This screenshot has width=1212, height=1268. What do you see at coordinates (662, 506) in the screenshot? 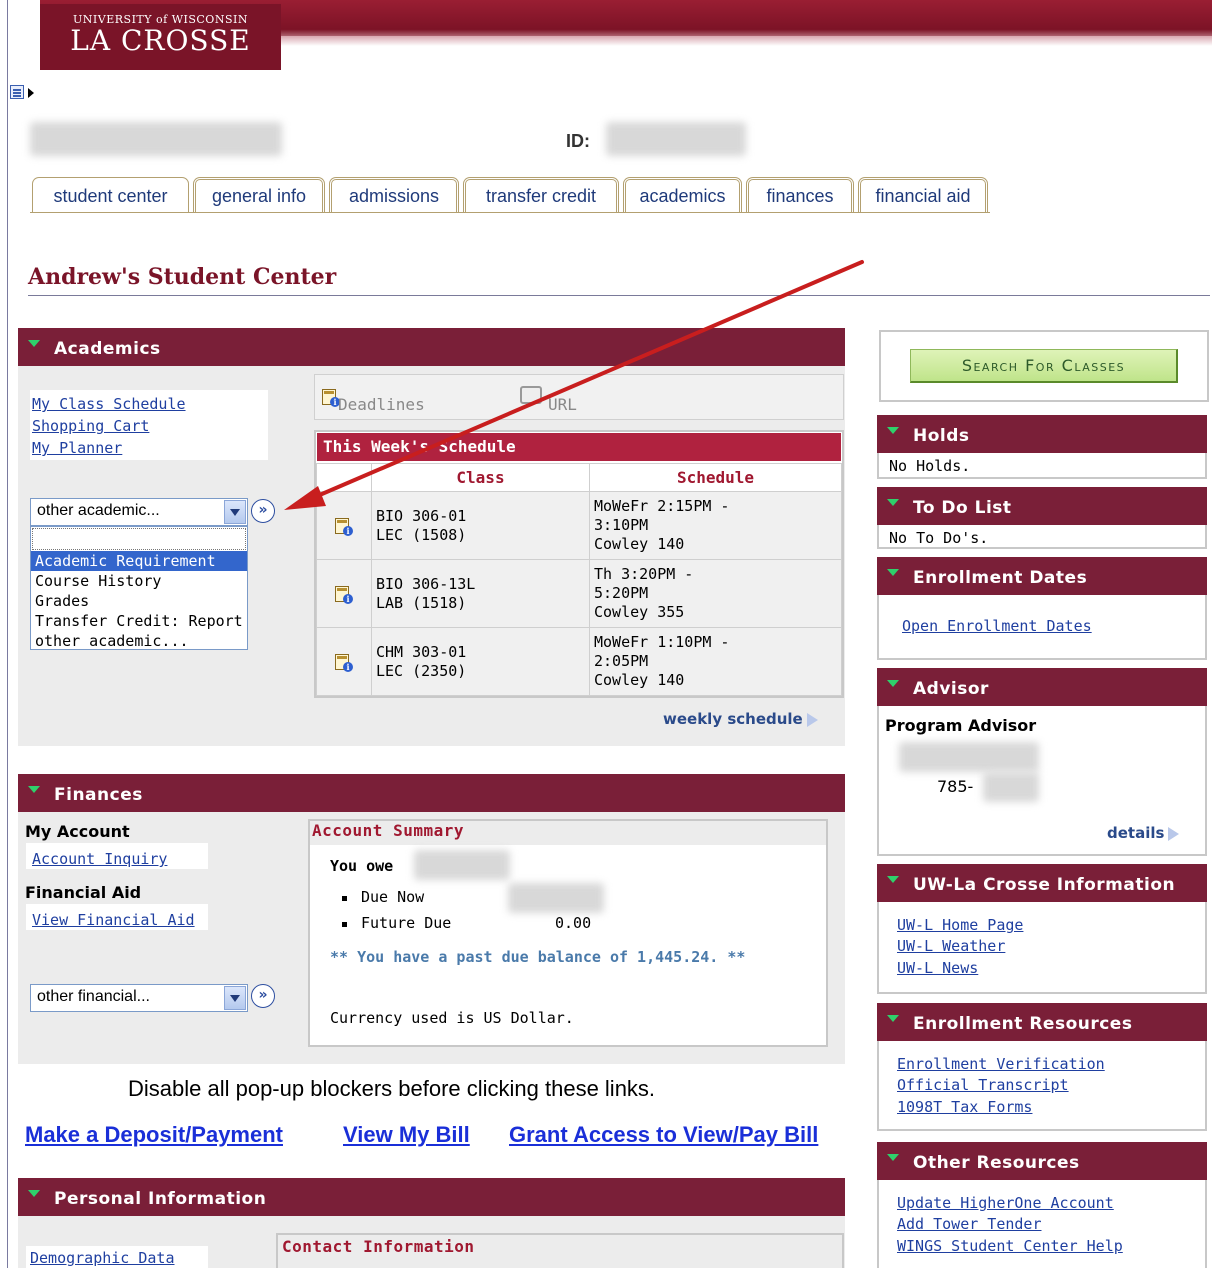
I see `schedule-time: MoWeFr 2:15PM -` at bounding box center [662, 506].